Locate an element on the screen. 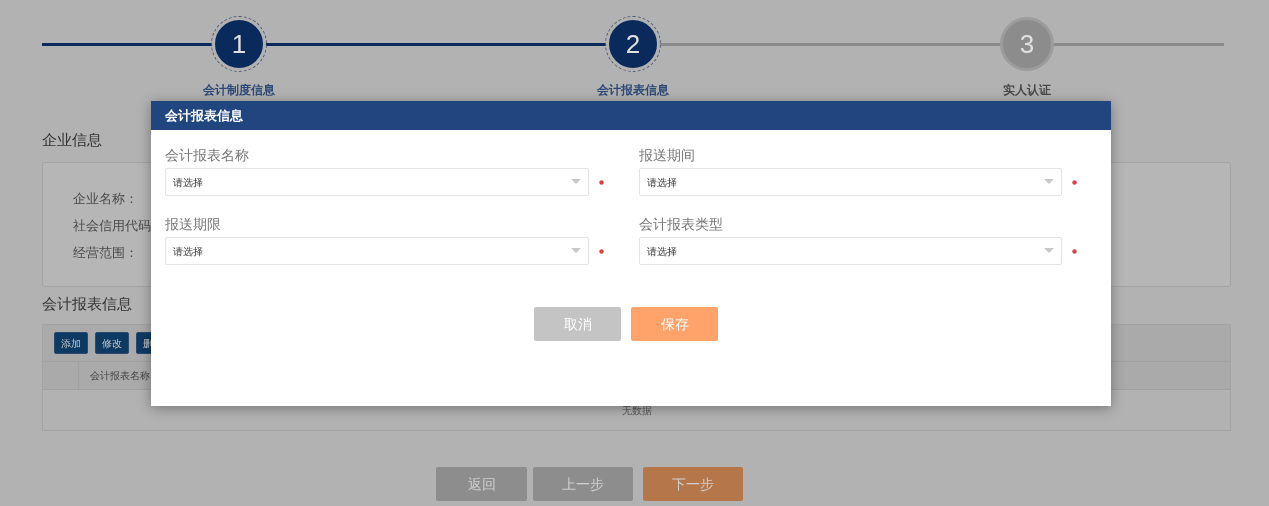 The image size is (1269, 506). dialog-title: 会计报表信息 is located at coordinates (204, 115).